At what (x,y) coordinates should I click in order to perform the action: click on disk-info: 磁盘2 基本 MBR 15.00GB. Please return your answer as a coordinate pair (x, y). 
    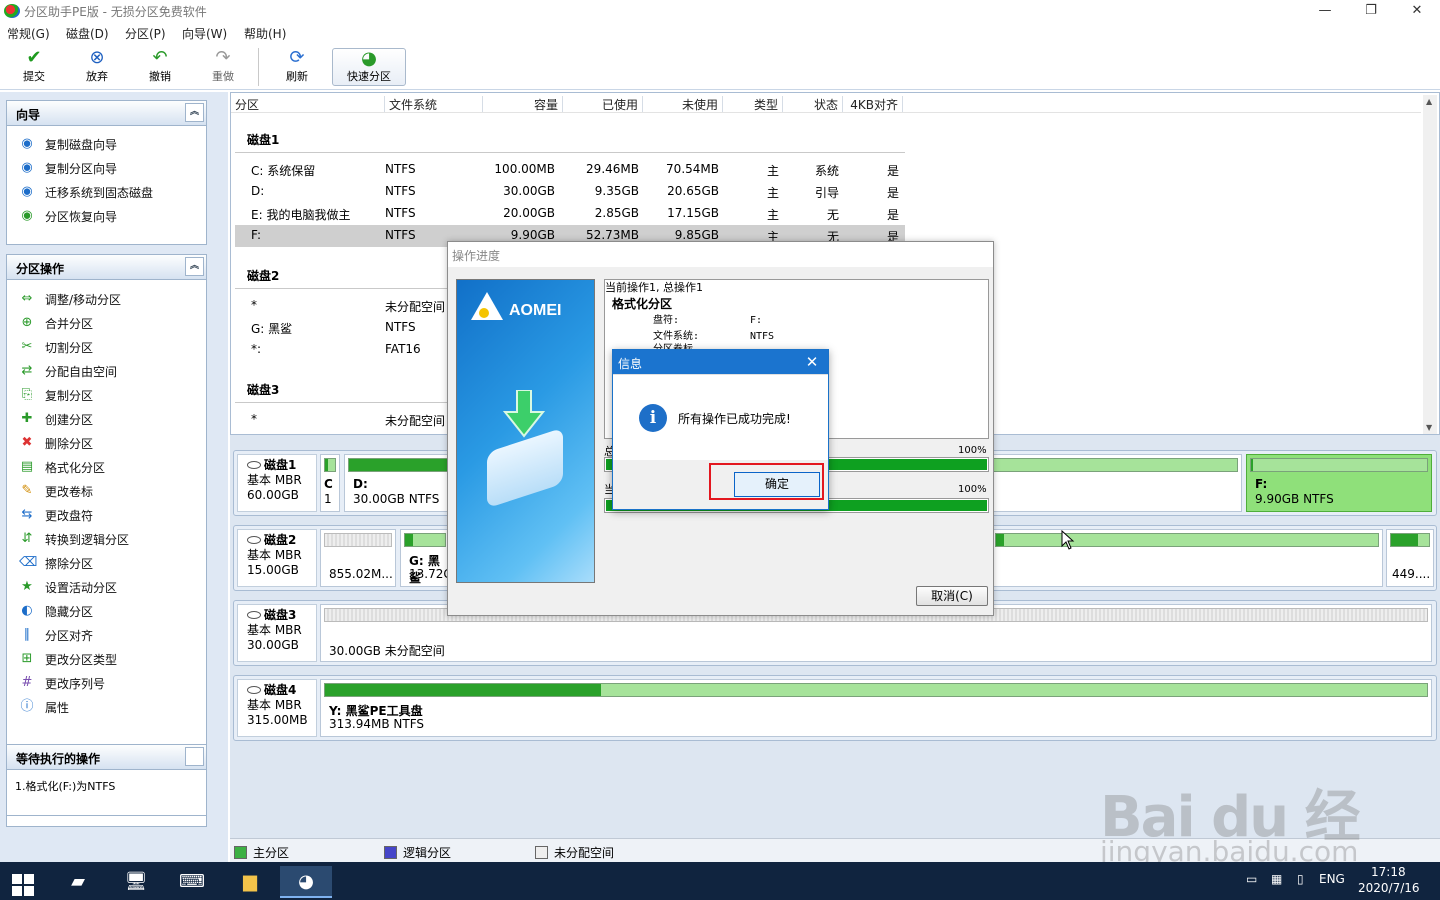
    Looking at the image, I should click on (277, 558).